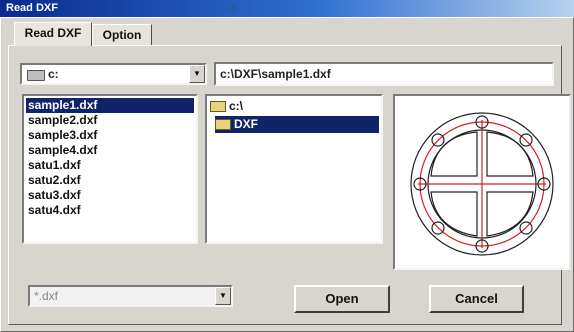 The height and width of the screenshot is (332, 574). I want to click on folder-item-dxf: DXF, so click(297, 124).